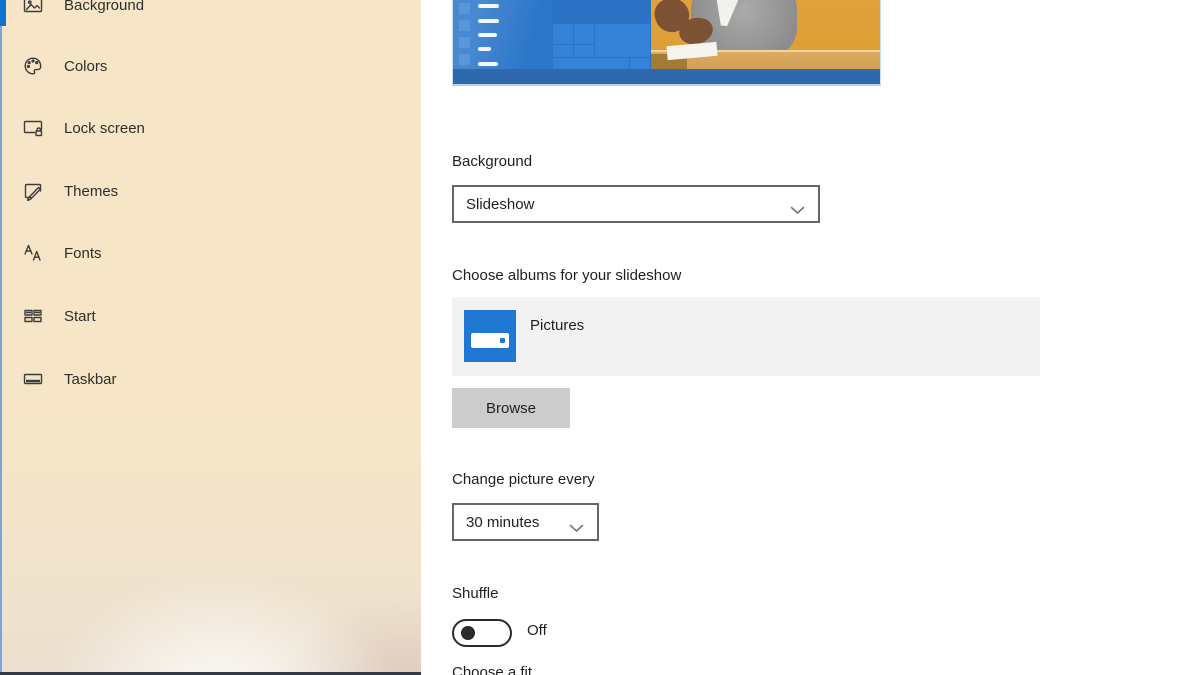  Describe the element at coordinates (666, 43) in the screenshot. I see `background-preview` at that location.